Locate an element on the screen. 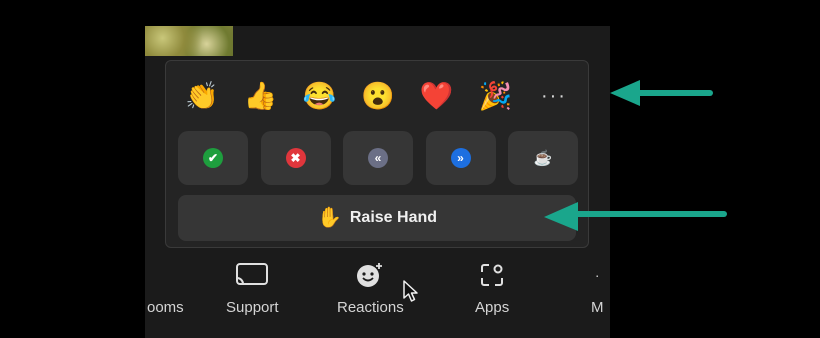 This screenshot has height=338, width=820. open-mouth-emoji-button: 😮 is located at coordinates (378, 96).